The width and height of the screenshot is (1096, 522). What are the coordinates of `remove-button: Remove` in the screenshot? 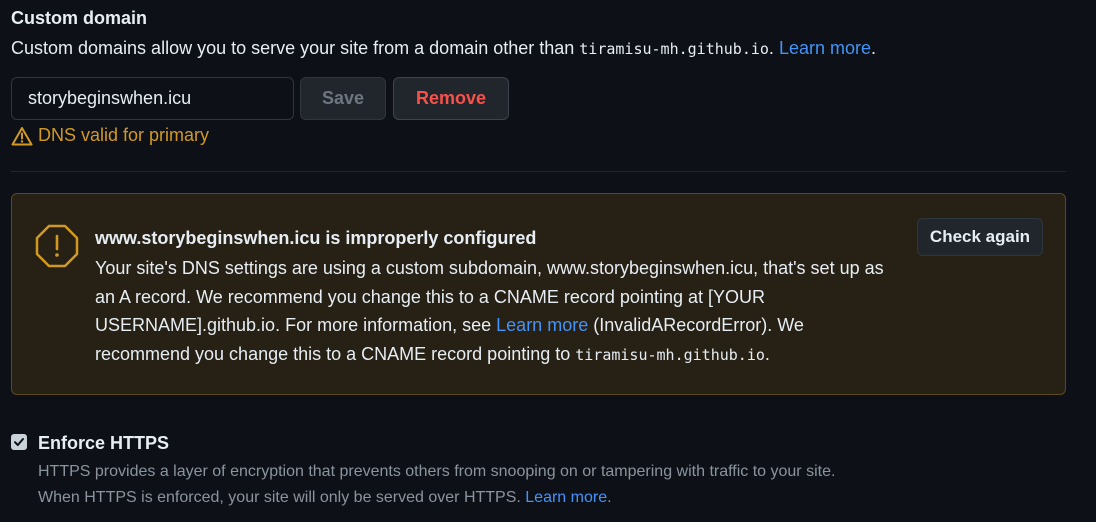 It's located at (451, 98).